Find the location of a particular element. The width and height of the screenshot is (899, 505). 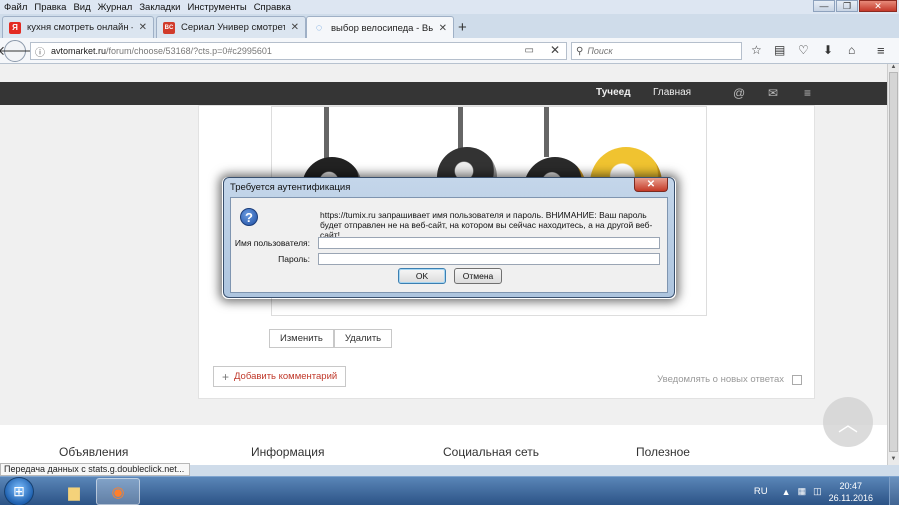

menu-history: Журнал is located at coordinates (115, 7).